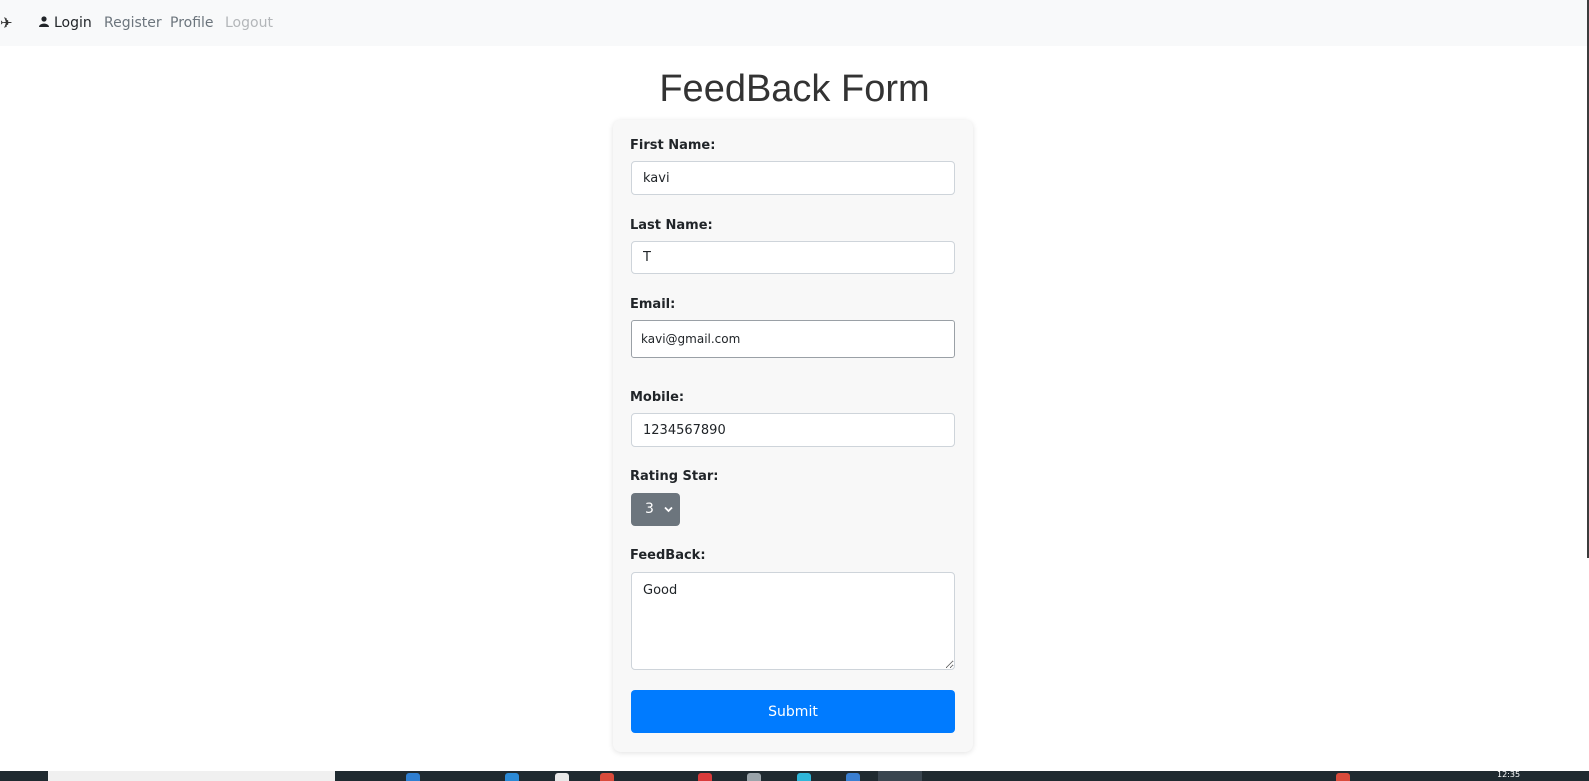 This screenshot has width=1589, height=781. Describe the element at coordinates (512, 777) in the screenshot. I see `store-icon` at that location.